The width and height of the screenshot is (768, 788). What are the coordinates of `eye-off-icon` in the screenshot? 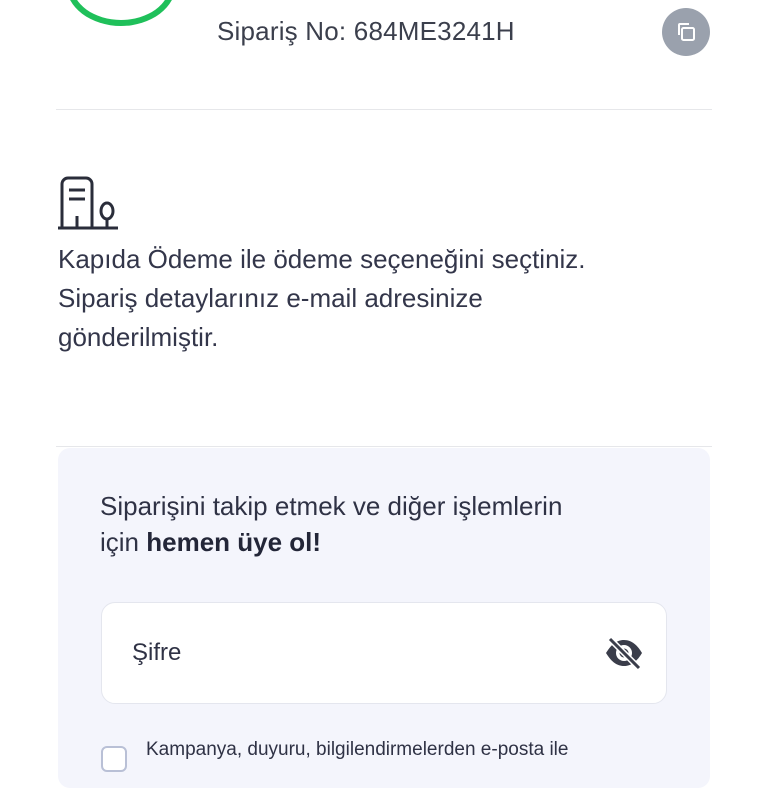 It's located at (624, 653).